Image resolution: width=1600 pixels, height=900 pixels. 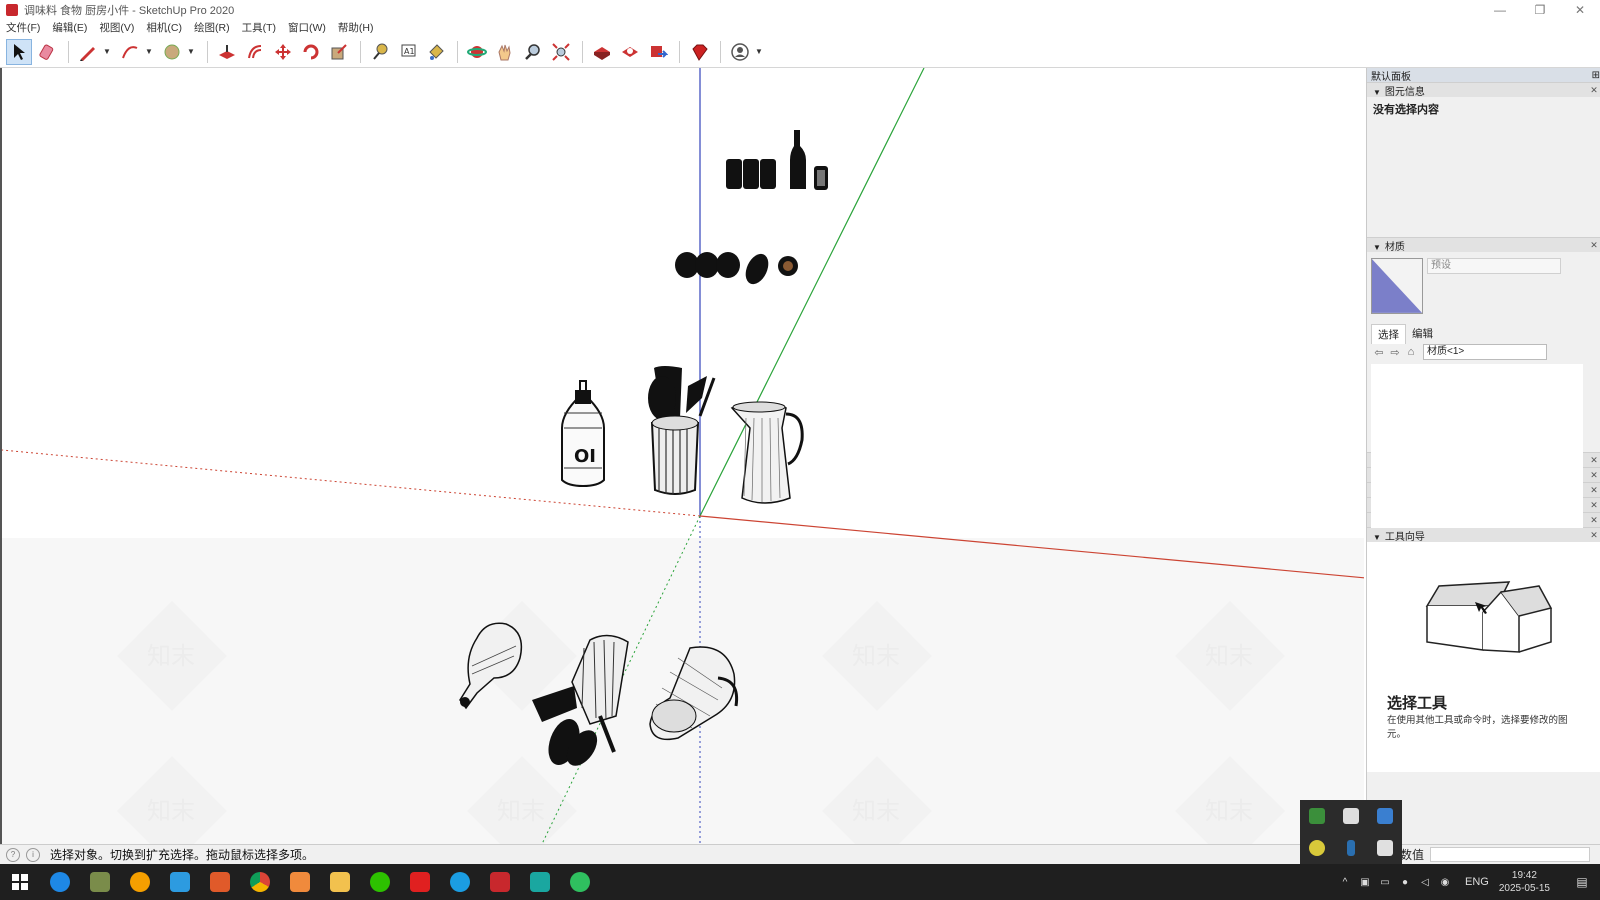 I want to click on start-button, so click(x=20, y=882).